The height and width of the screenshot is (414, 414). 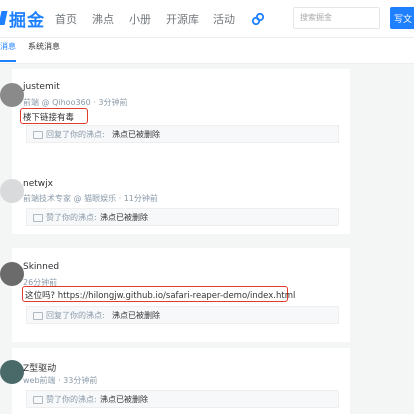 What do you see at coordinates (8, 46) in the screenshot?
I see `tab-messages-label: 消息` at bounding box center [8, 46].